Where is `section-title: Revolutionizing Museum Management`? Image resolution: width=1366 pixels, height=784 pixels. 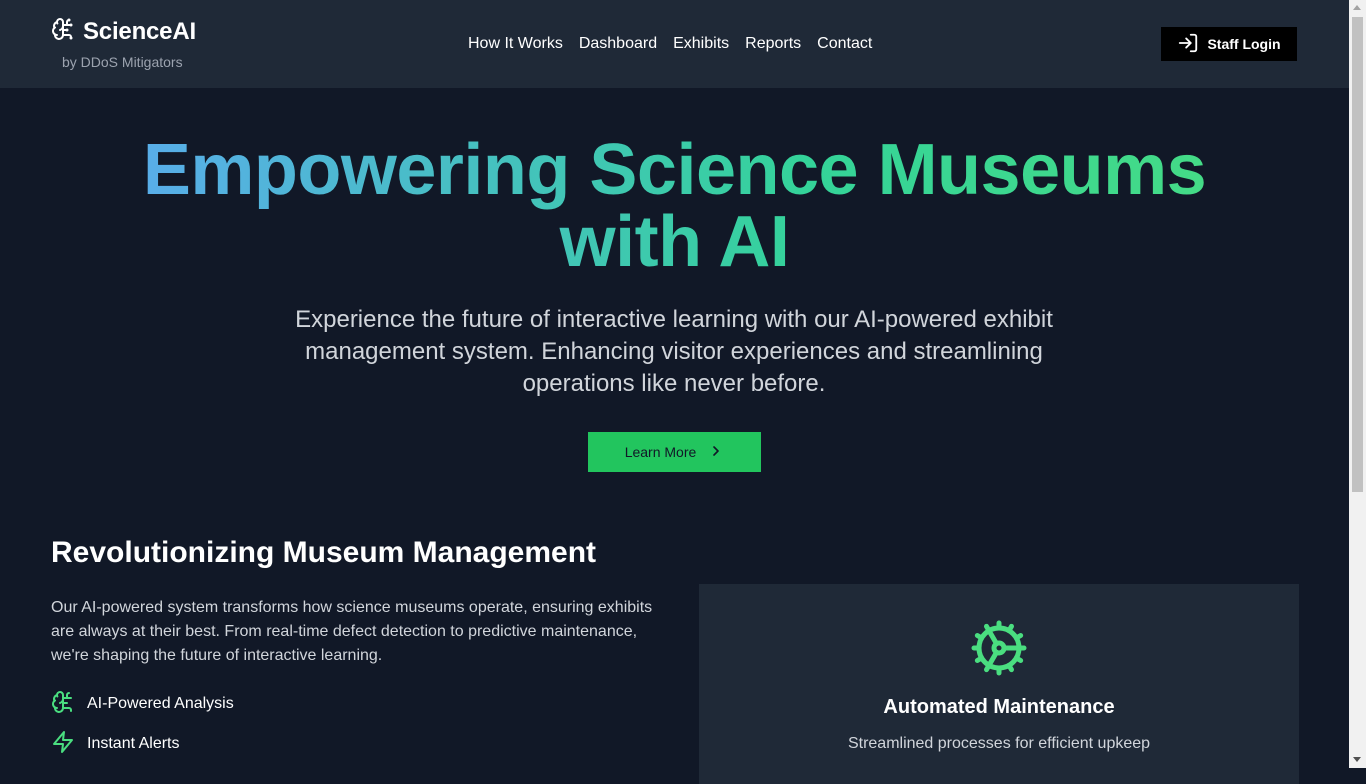 section-title: Revolutionizing Museum Management is located at coordinates (324, 552).